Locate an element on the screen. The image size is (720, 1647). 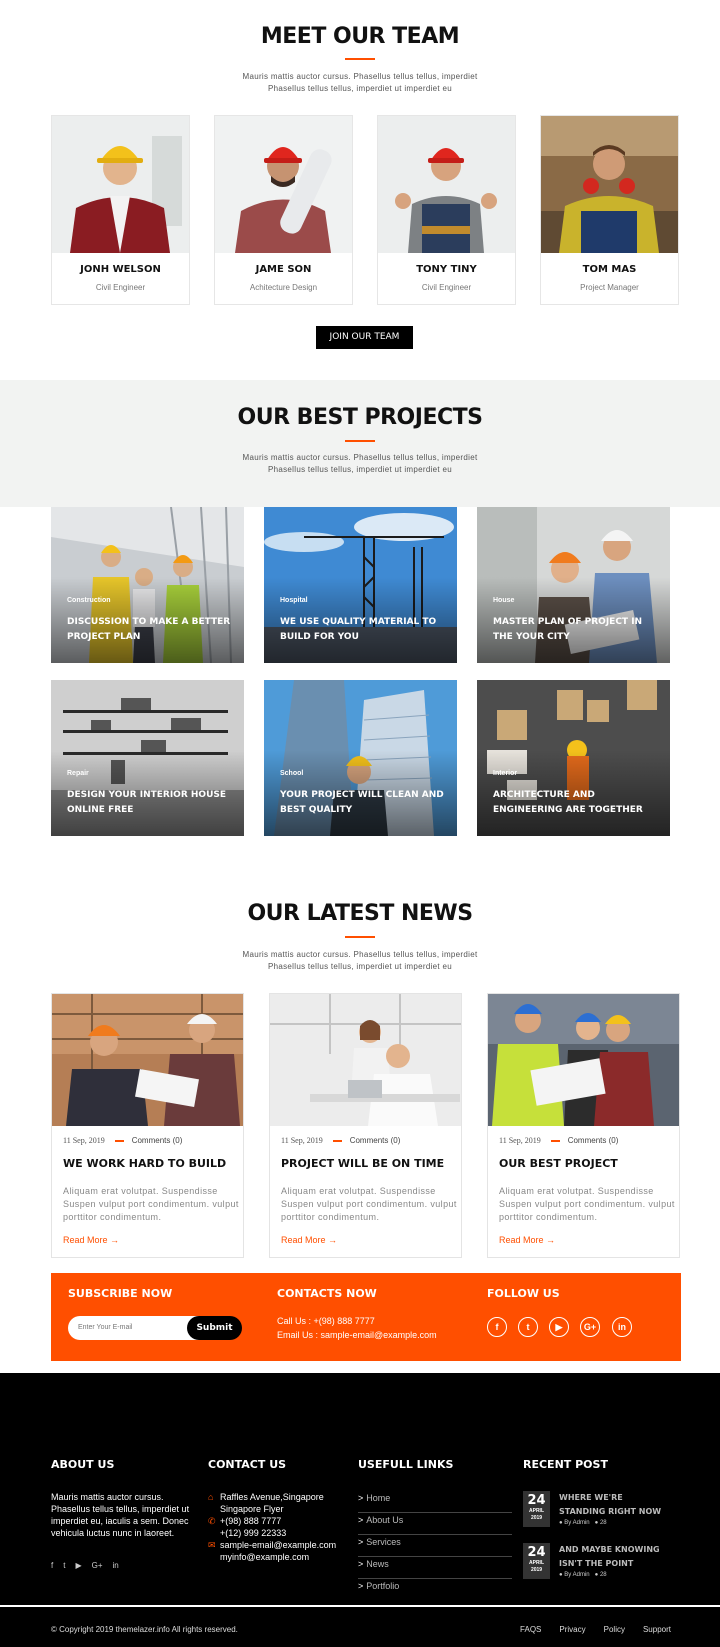
project-title: WE USE QUALITY MATERIAL TO BUILD FOR YOU is located at coordinates (362, 630).